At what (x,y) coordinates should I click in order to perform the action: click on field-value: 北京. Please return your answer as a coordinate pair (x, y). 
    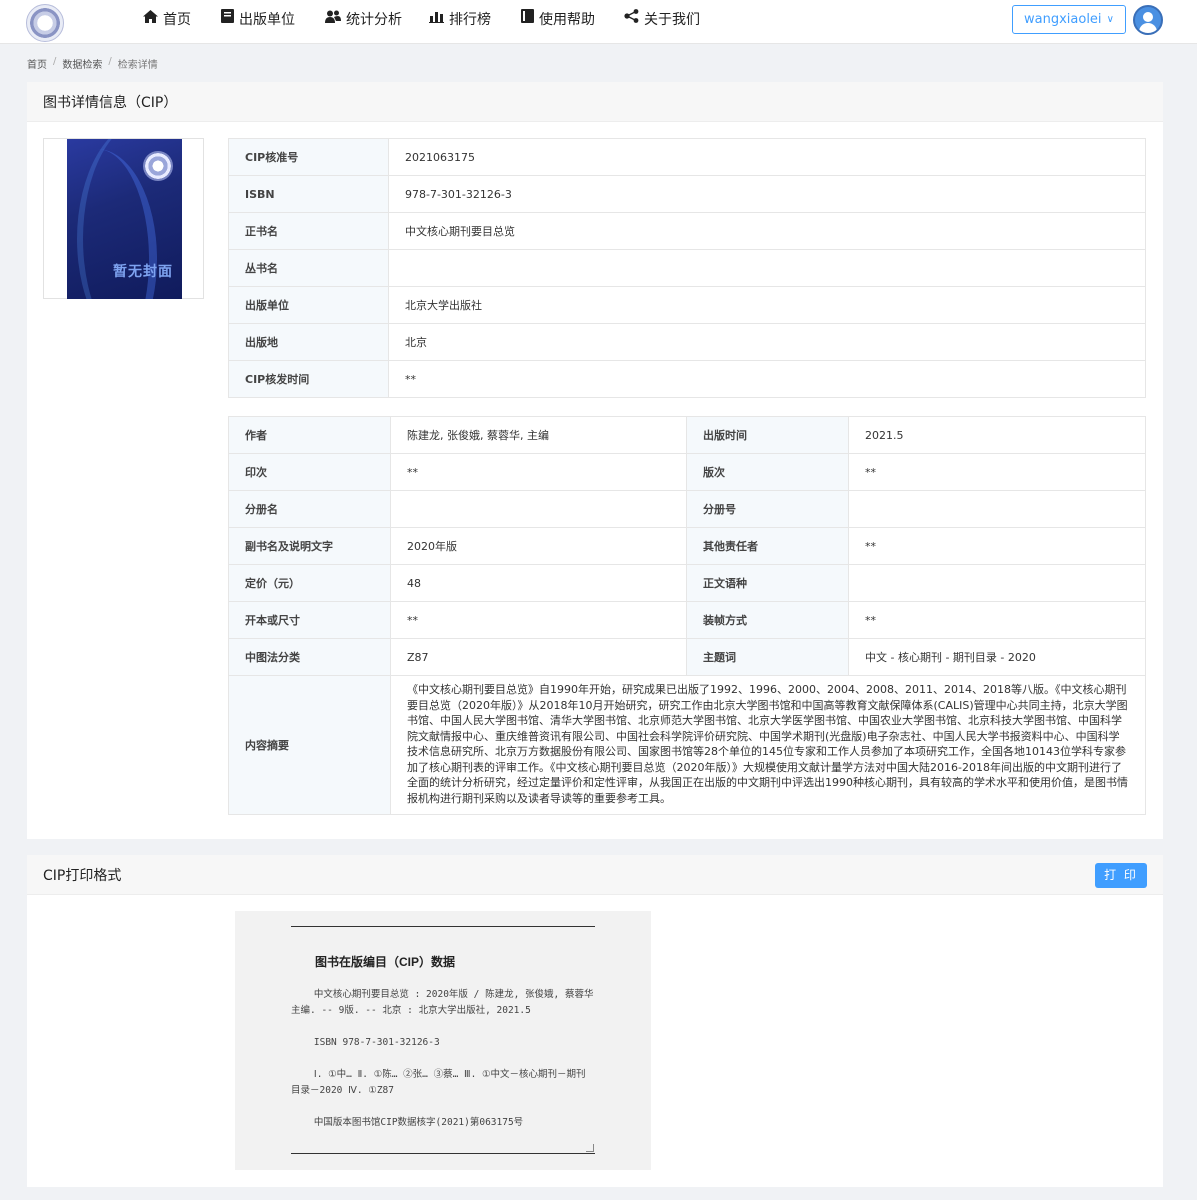
    Looking at the image, I should click on (767, 342).